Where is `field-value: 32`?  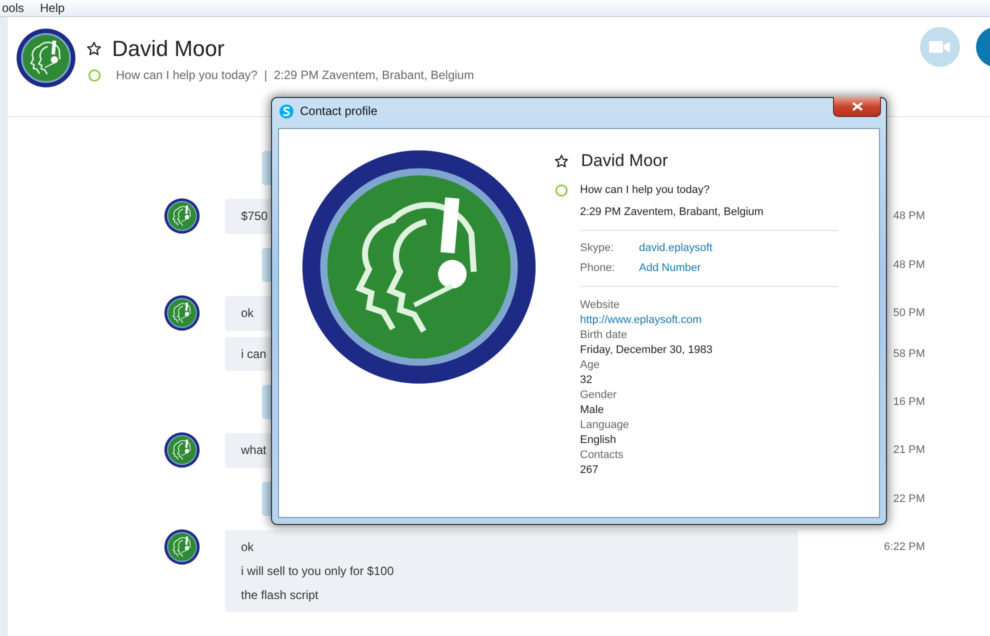
field-value: 32 is located at coordinates (586, 380).